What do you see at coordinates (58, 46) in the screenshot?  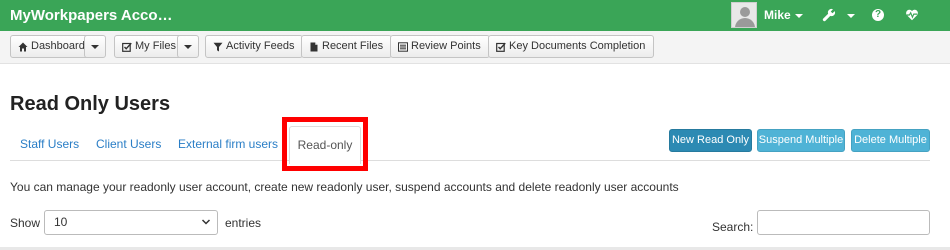 I see `dashboard-label: Dashboard` at bounding box center [58, 46].